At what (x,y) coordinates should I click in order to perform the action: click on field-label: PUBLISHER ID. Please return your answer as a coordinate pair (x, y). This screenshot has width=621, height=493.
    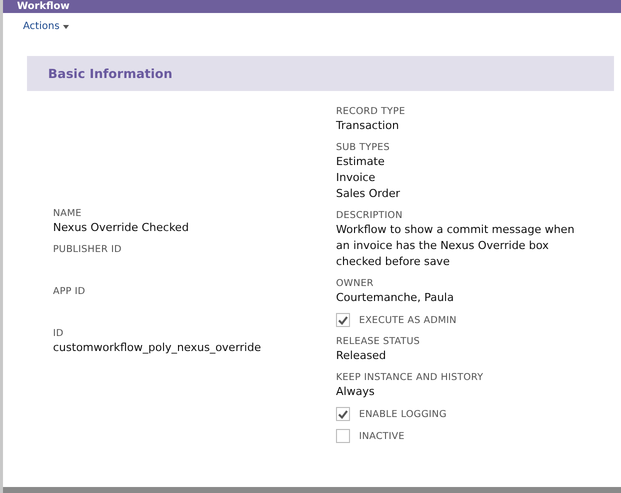
    Looking at the image, I should click on (88, 249).